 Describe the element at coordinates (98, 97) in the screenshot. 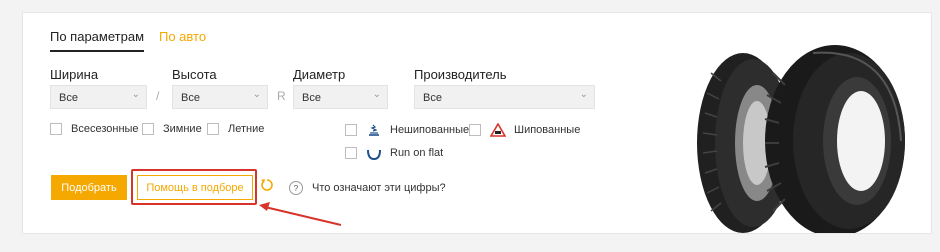

I see `width-select: Все ⌄` at that location.